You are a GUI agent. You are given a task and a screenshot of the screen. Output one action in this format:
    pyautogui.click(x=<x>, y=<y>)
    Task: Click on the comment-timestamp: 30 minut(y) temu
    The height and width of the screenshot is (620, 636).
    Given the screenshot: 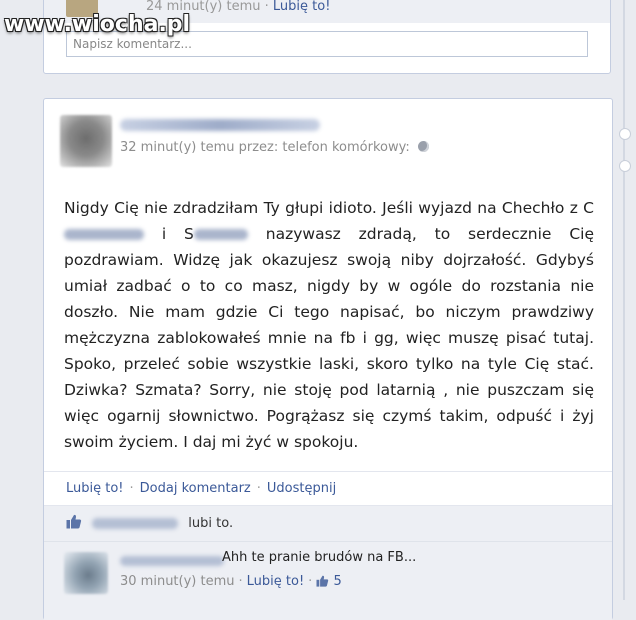 What is the action you would take?
    pyautogui.click(x=177, y=581)
    